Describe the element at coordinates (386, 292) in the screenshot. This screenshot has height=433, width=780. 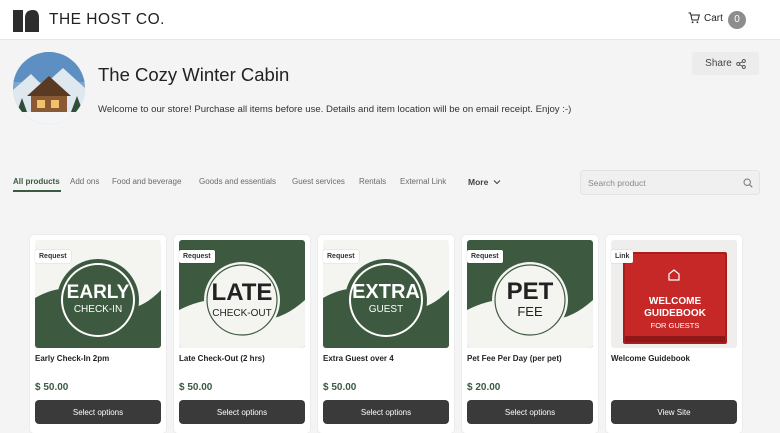
I see `sign-word-top: EXTRA` at that location.